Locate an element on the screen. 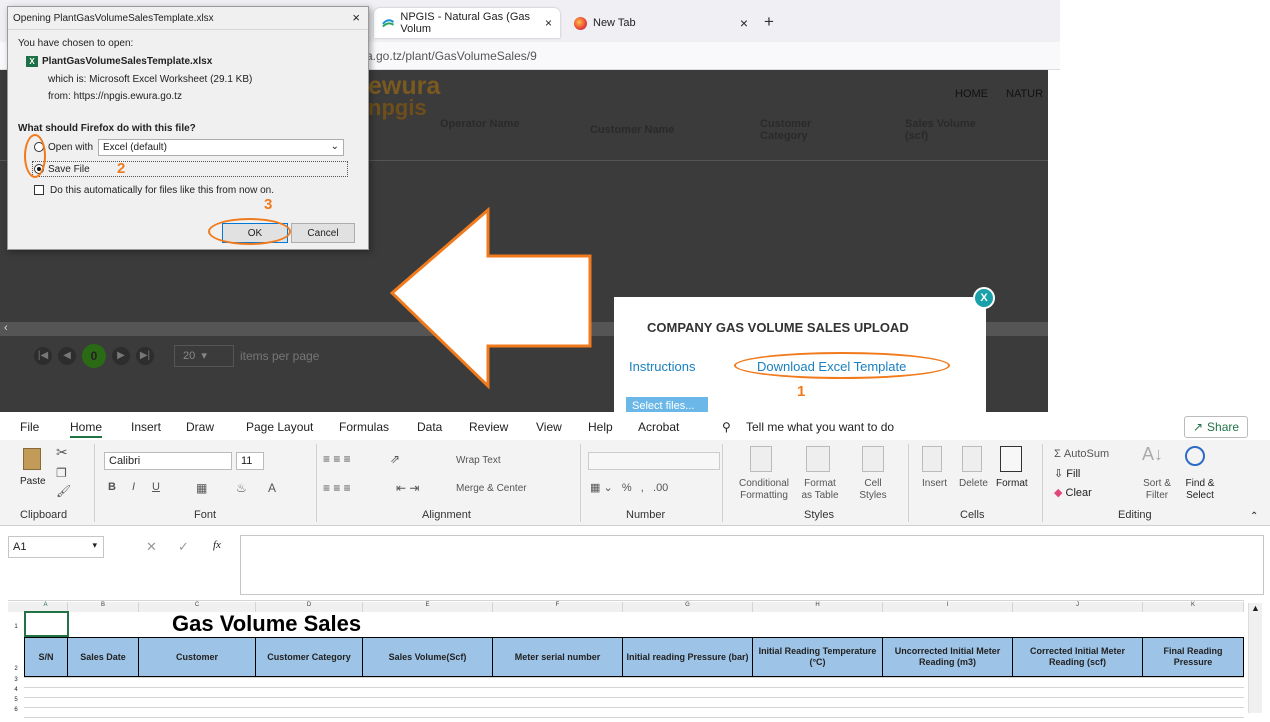 The height and width of the screenshot is (722, 1270). wrap-text-button: Wrap Text is located at coordinates (478, 460).